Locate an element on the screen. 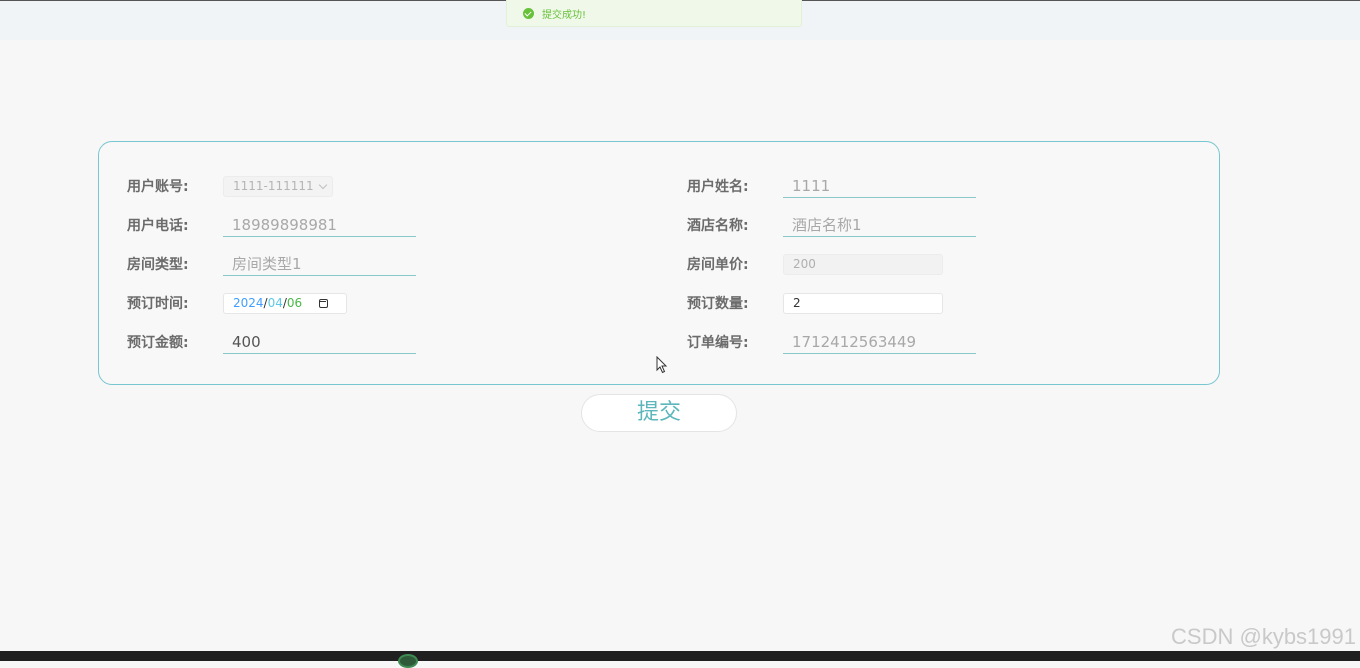 This screenshot has height=668, width=1360. order-number-input: 1712412563449 is located at coordinates (879, 342).